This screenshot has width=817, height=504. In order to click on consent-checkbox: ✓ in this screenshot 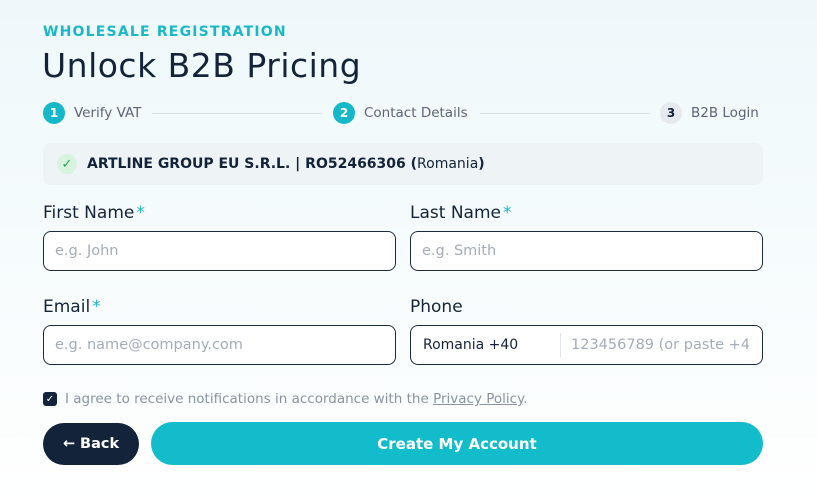, I will do `click(50, 399)`.